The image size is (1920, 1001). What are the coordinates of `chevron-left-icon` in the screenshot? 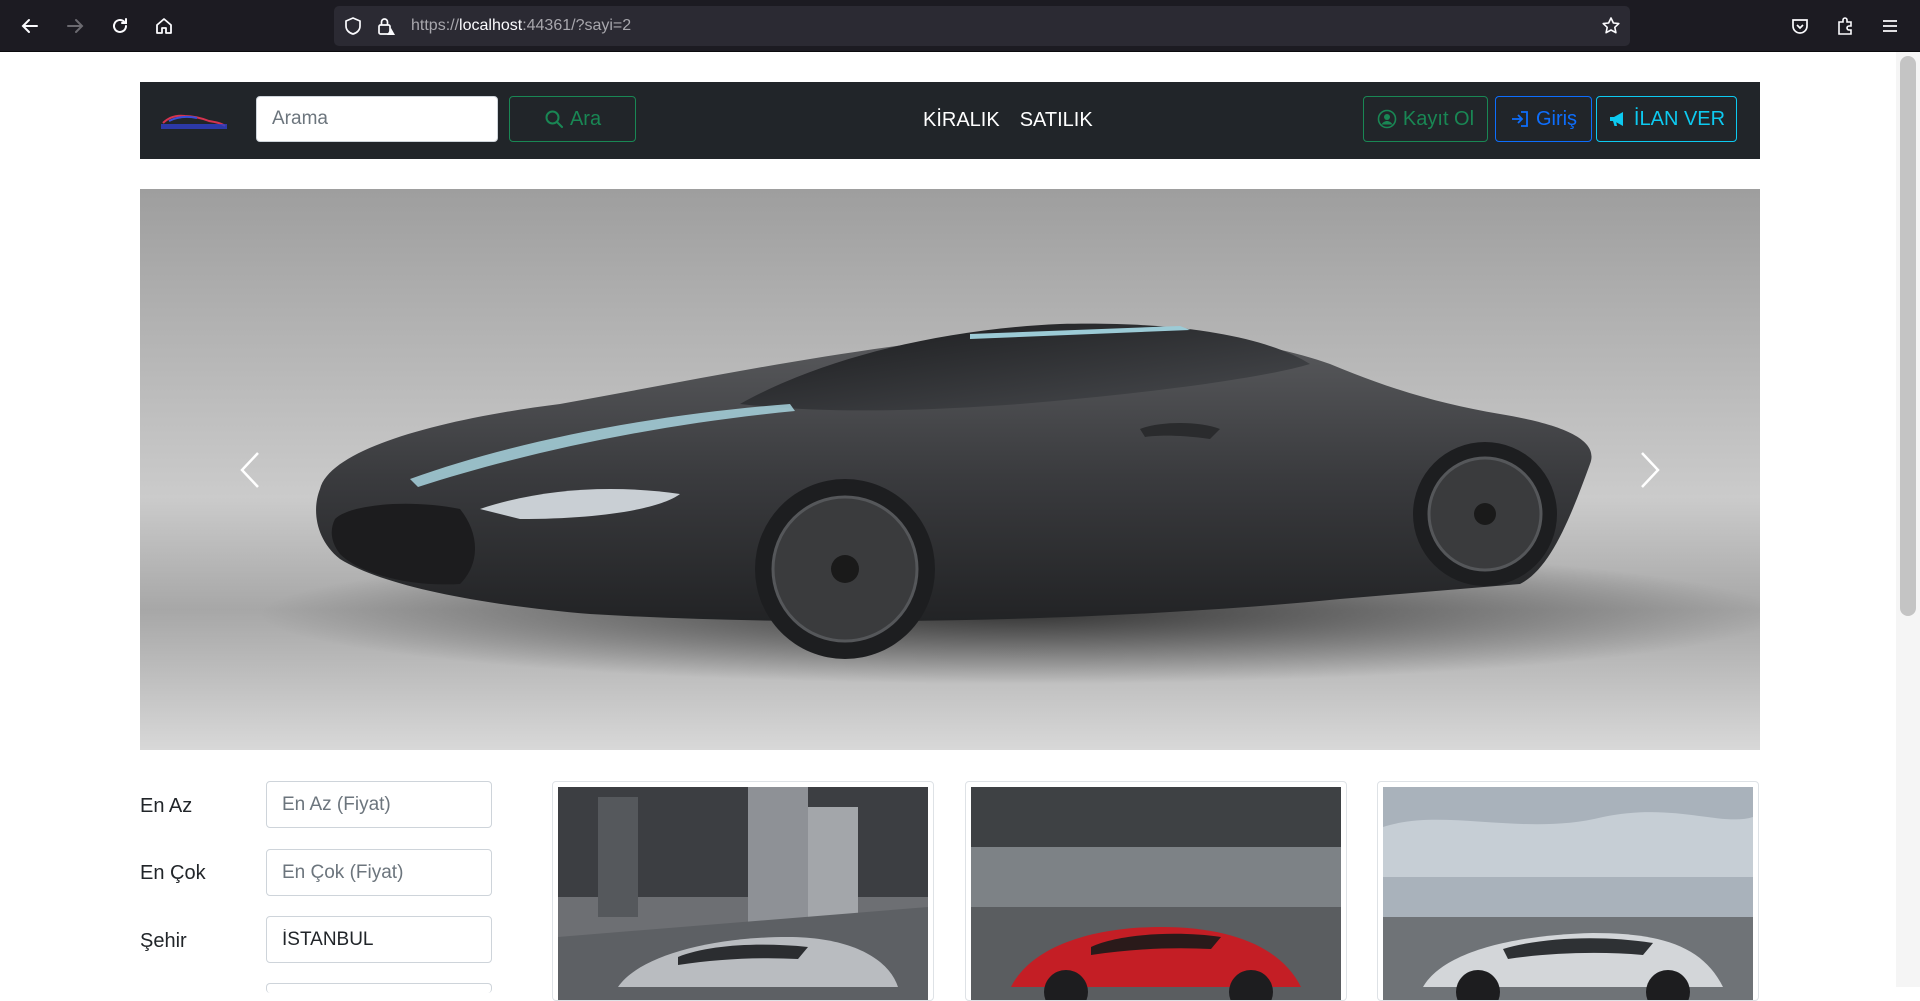 It's located at (249, 469).